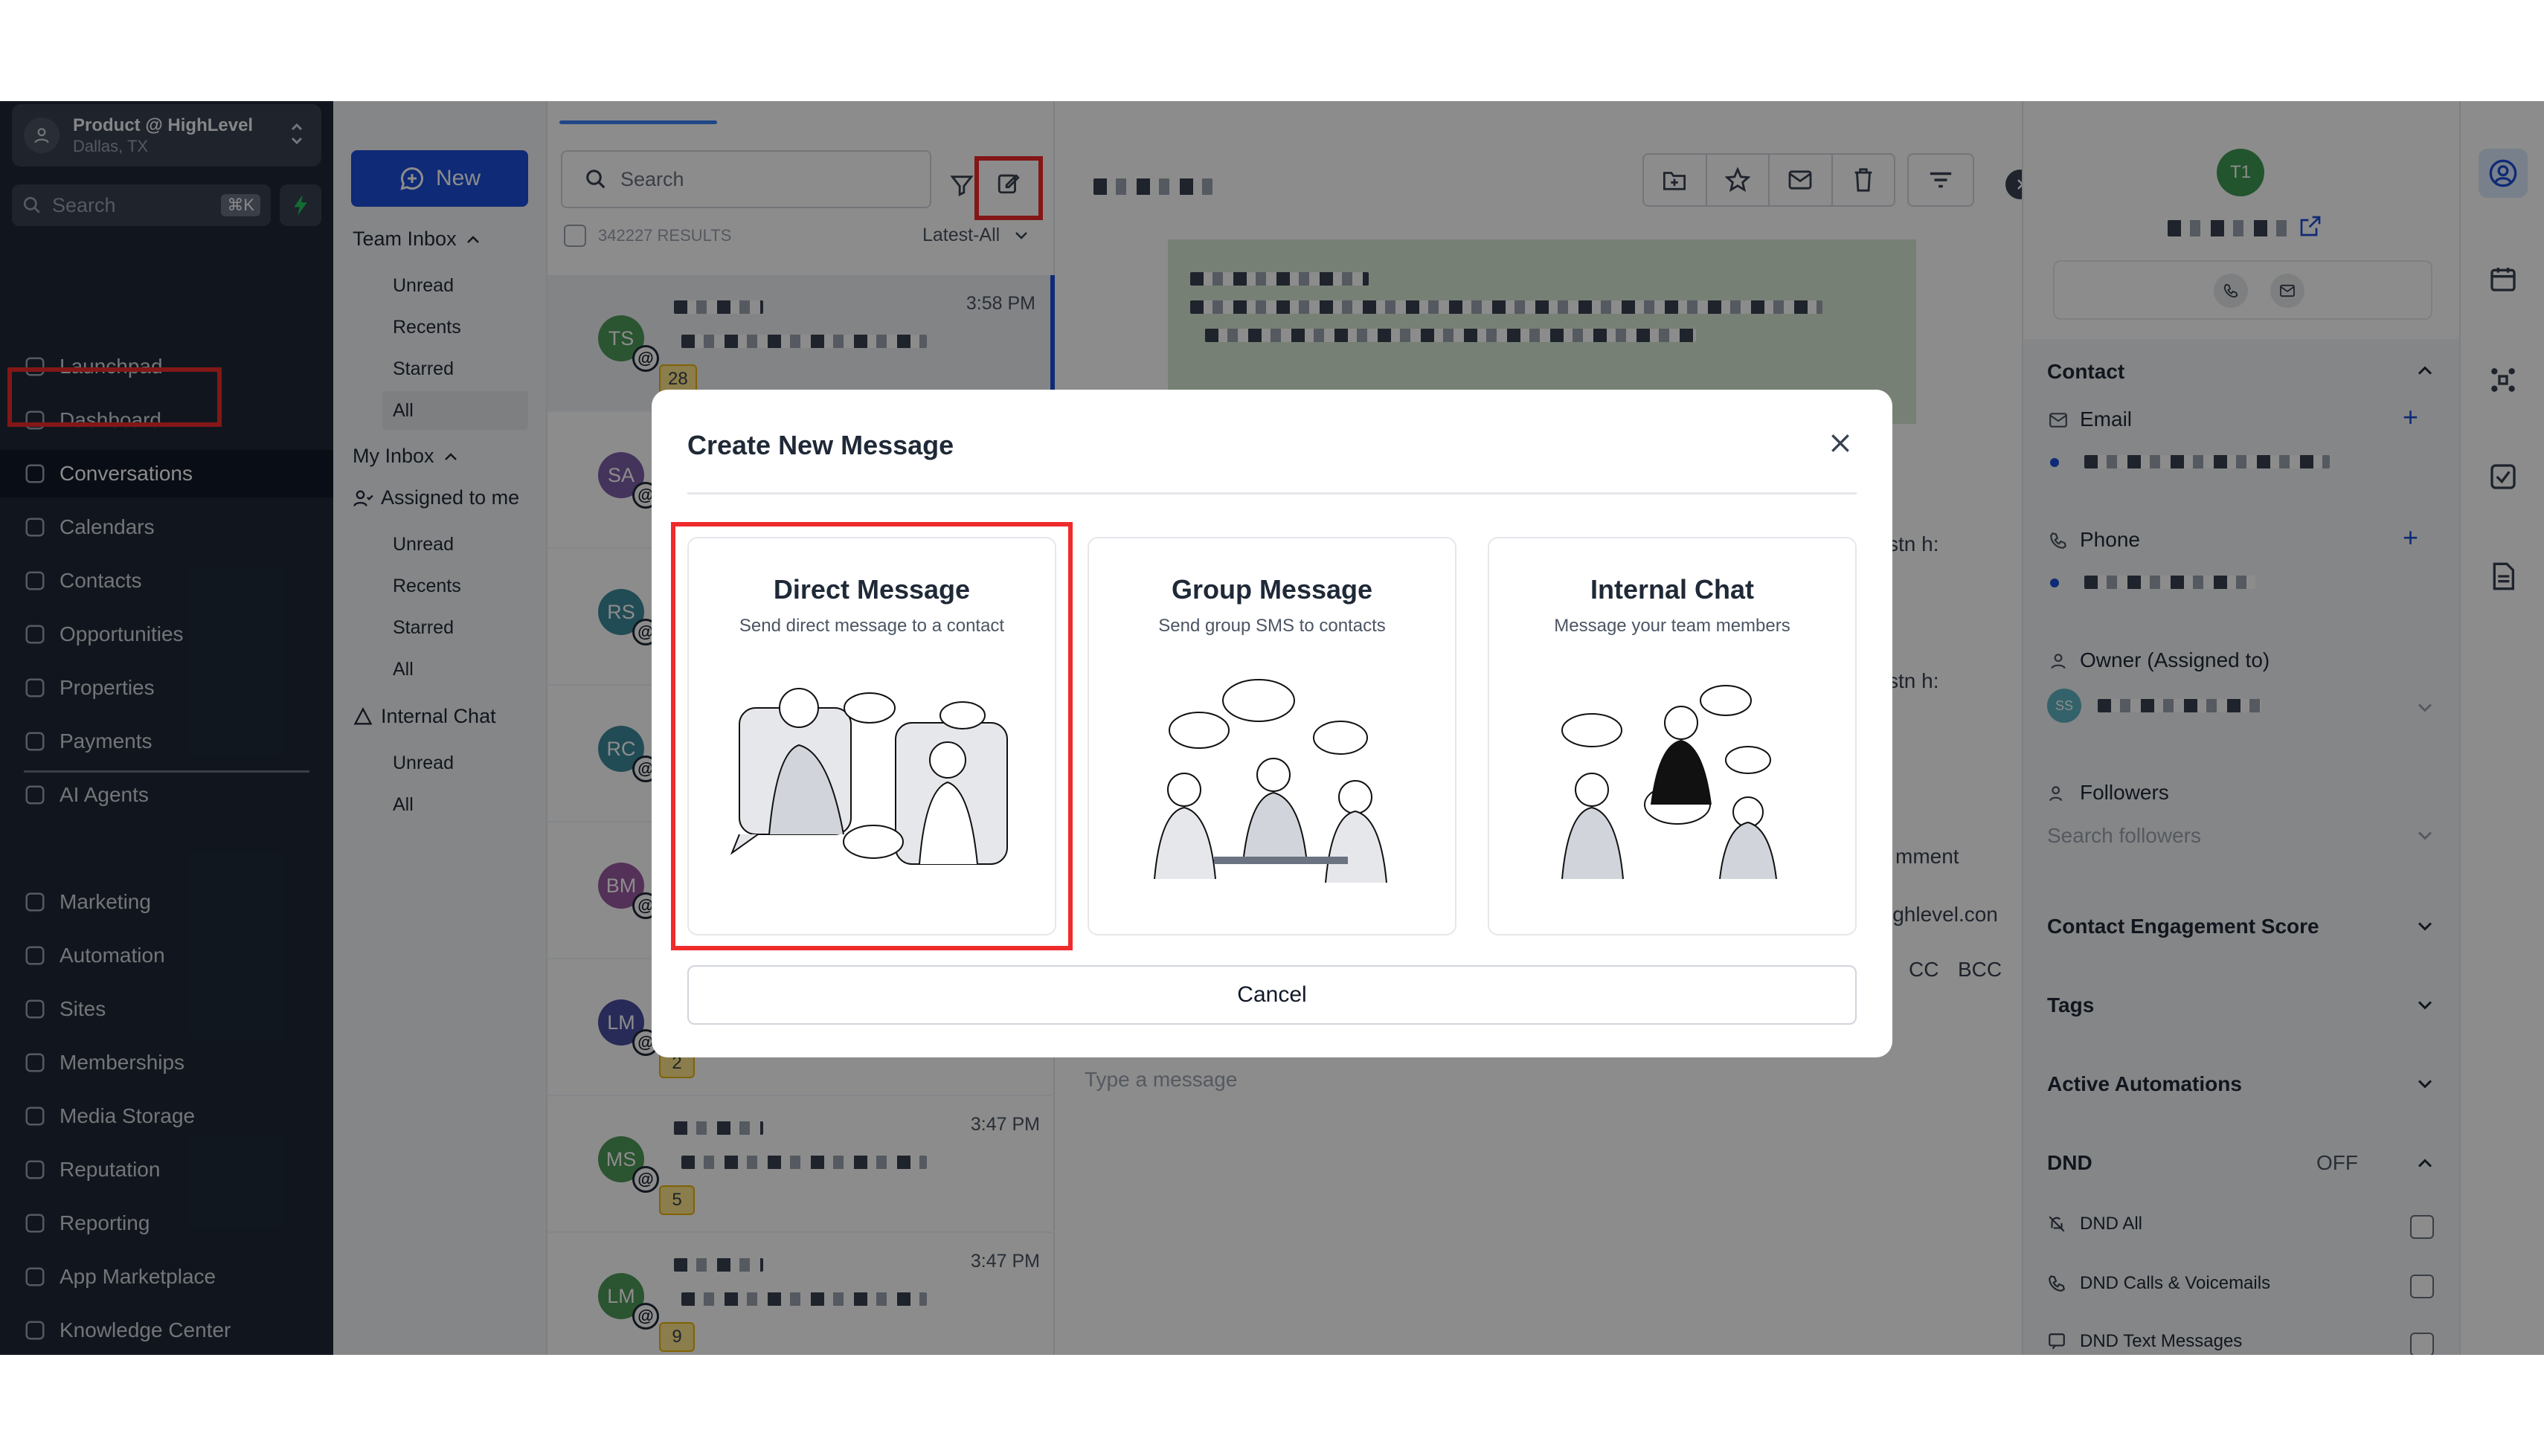  I want to click on group-conversation-illustration, so click(1270, 781).